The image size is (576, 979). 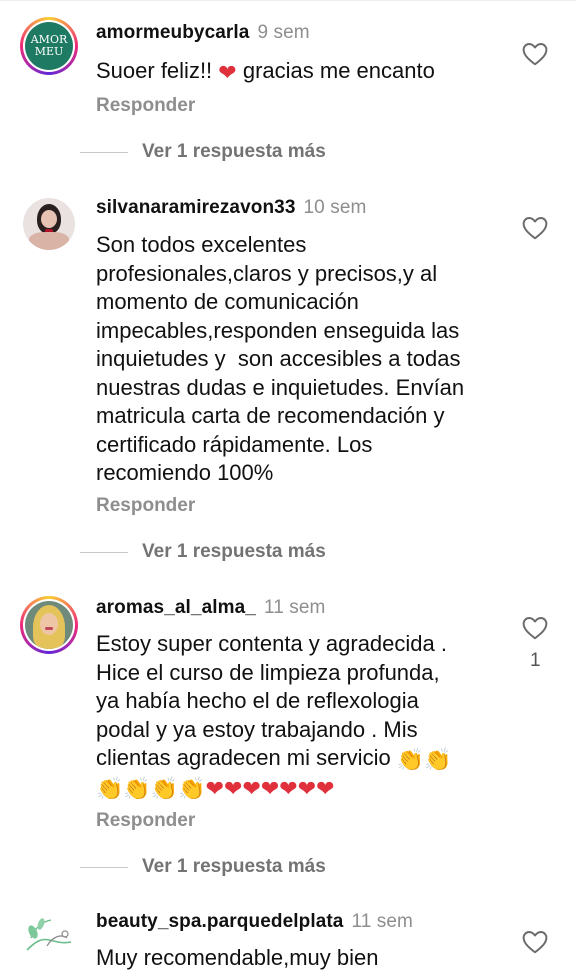 I want to click on emoji-line: 👏👏👏👏❤❤❤❤❤❤❤, so click(x=215, y=788).